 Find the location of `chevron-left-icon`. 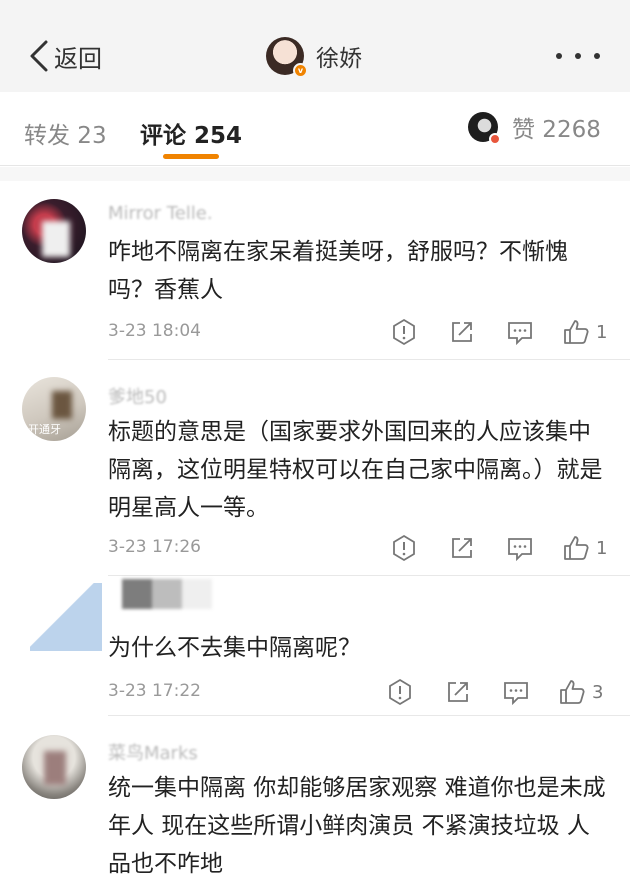

chevron-left-icon is located at coordinates (39, 56).